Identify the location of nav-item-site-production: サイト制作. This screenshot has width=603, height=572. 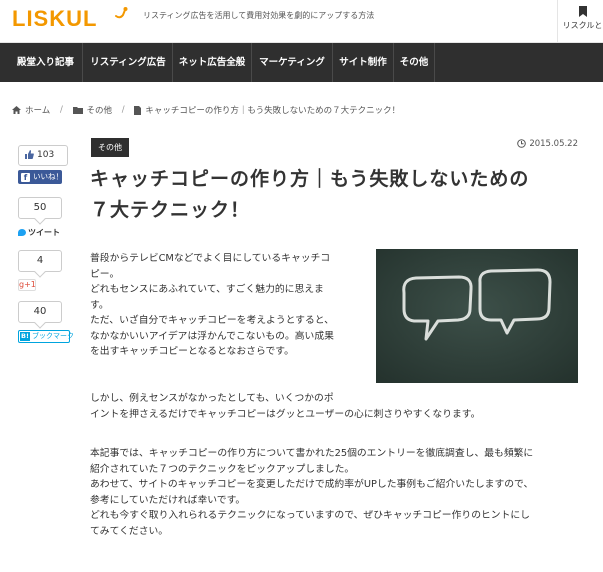
(363, 62).